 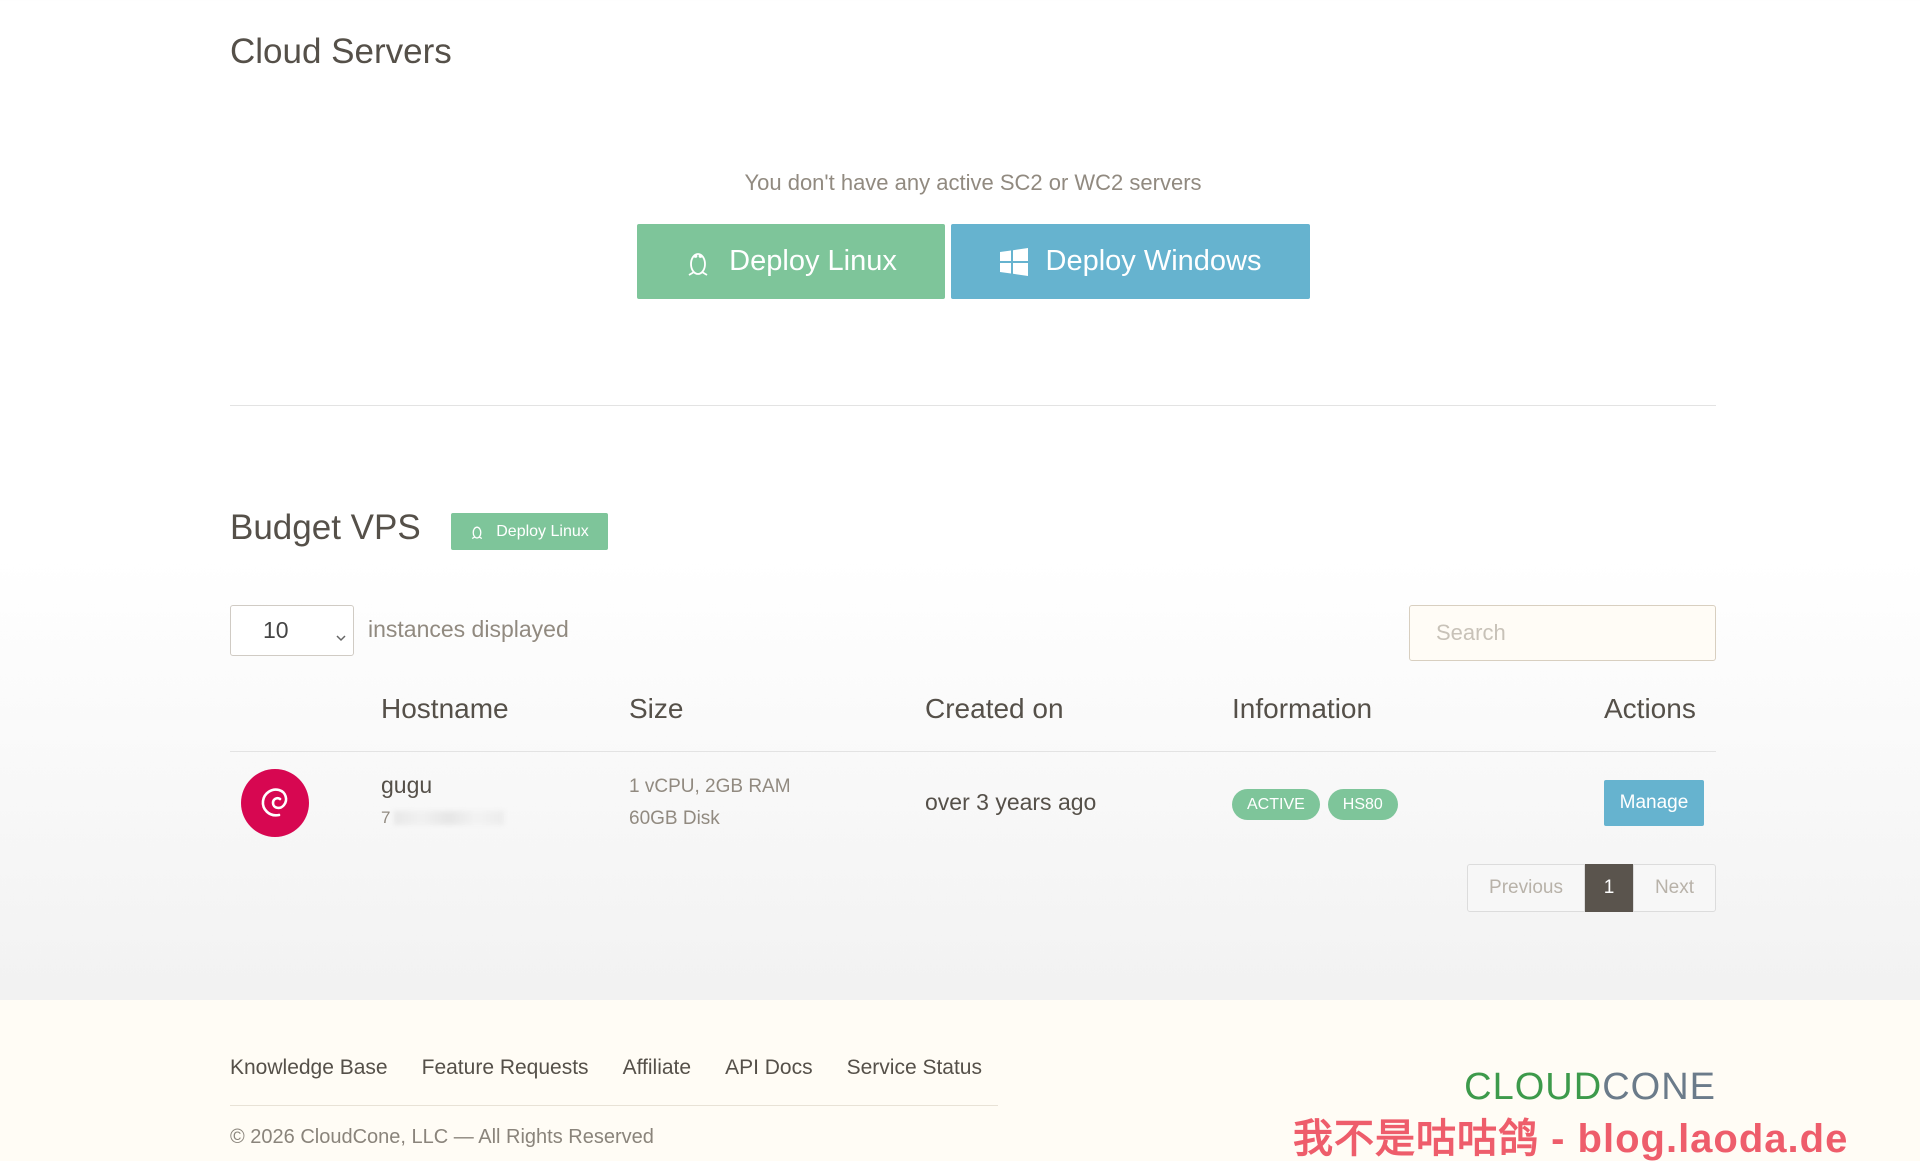 I want to click on watermark: 我不是咕咕鸽 - blog.laoda.de, so click(x=1571, y=1139).